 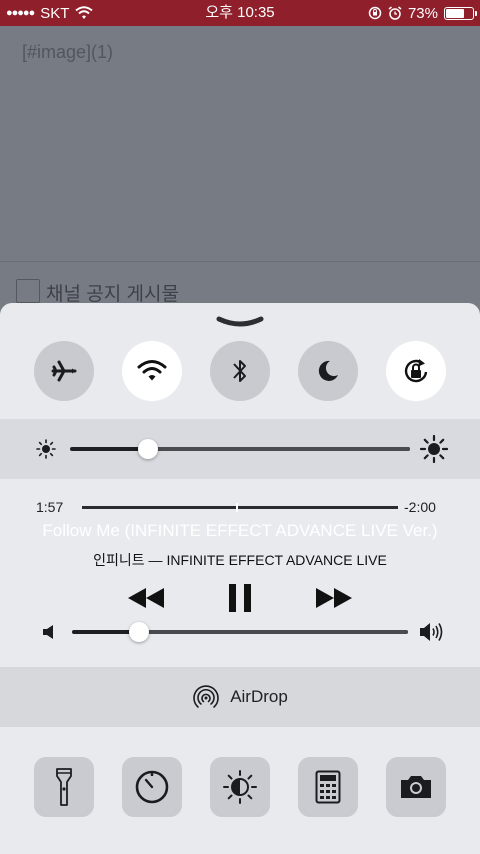 I want to click on notice-checkbox-label: 채널 공지 게시물, so click(x=112, y=294).